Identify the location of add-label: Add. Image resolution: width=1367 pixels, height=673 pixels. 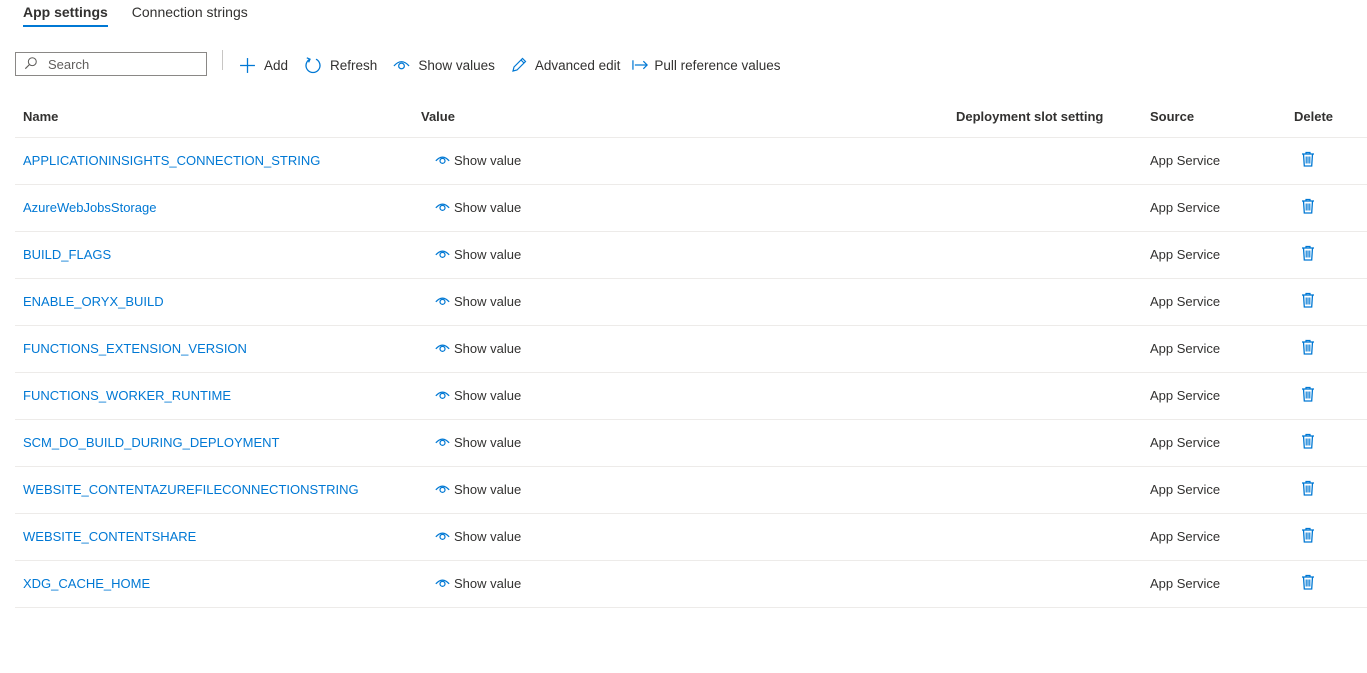
(276, 65).